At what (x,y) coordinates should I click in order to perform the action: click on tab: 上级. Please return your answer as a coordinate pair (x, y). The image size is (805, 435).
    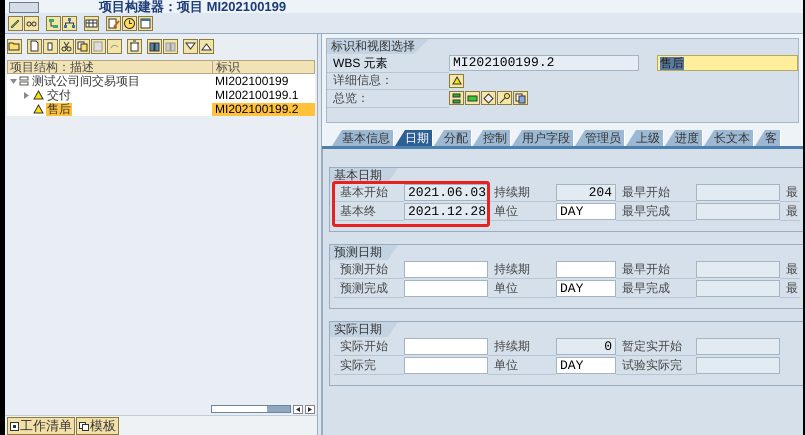
    Looking at the image, I should click on (645, 138).